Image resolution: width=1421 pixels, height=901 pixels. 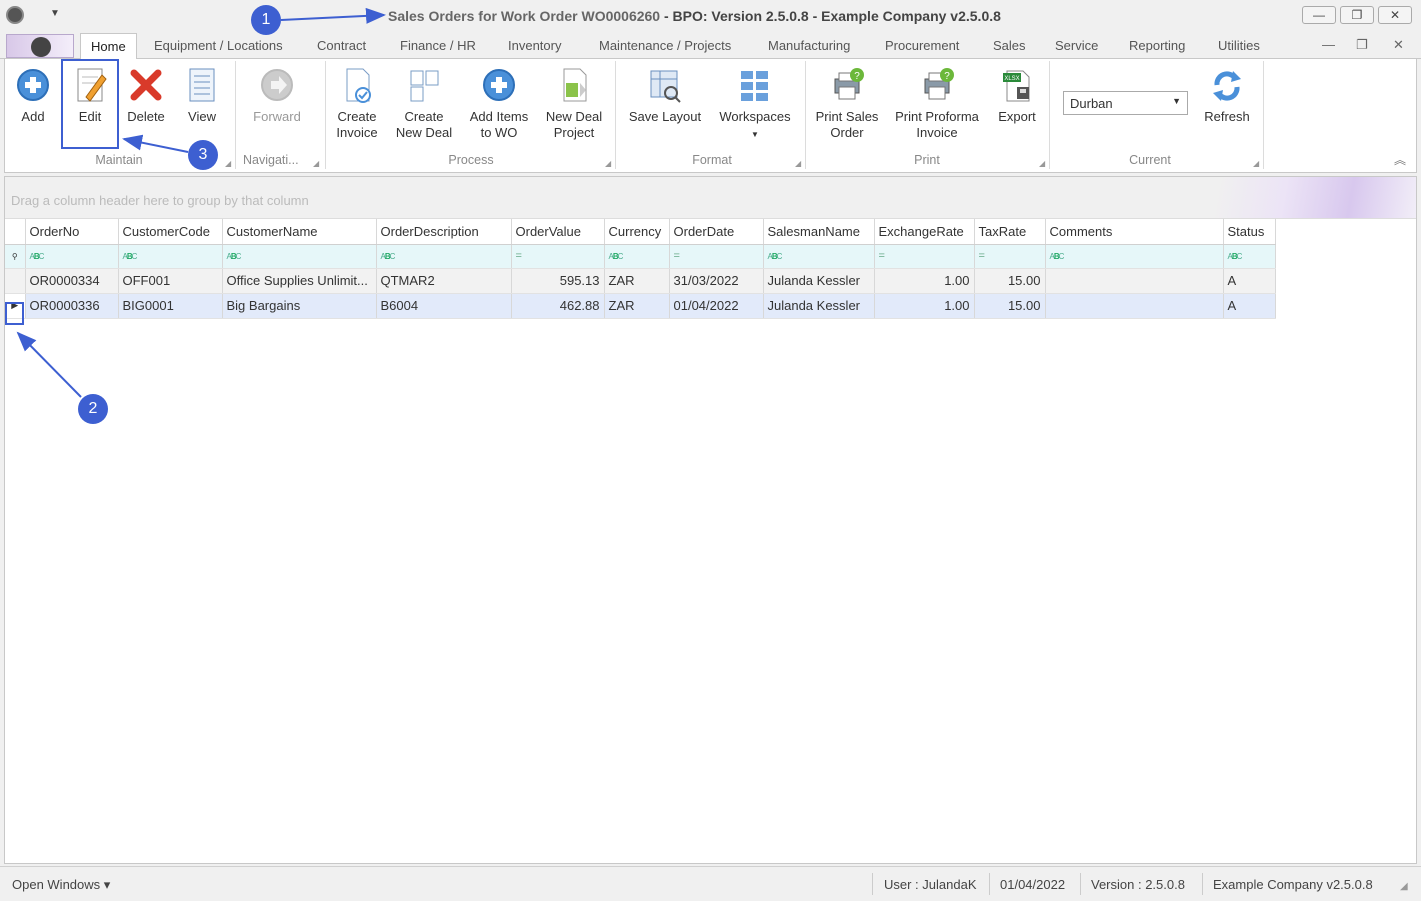 I want to click on column-header-customercode: CustomerCode, so click(x=170, y=232).